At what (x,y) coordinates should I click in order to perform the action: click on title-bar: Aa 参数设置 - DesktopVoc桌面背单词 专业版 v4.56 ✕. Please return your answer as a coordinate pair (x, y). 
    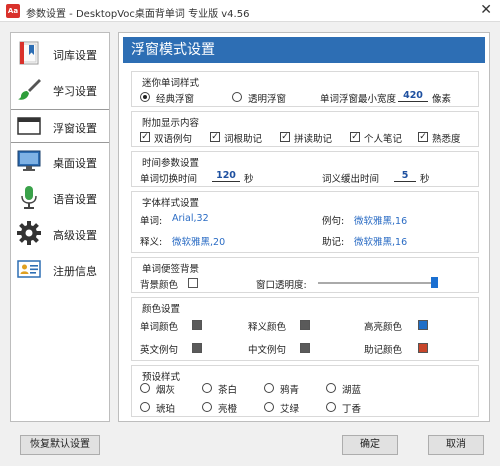
    Looking at the image, I should click on (250, 11).